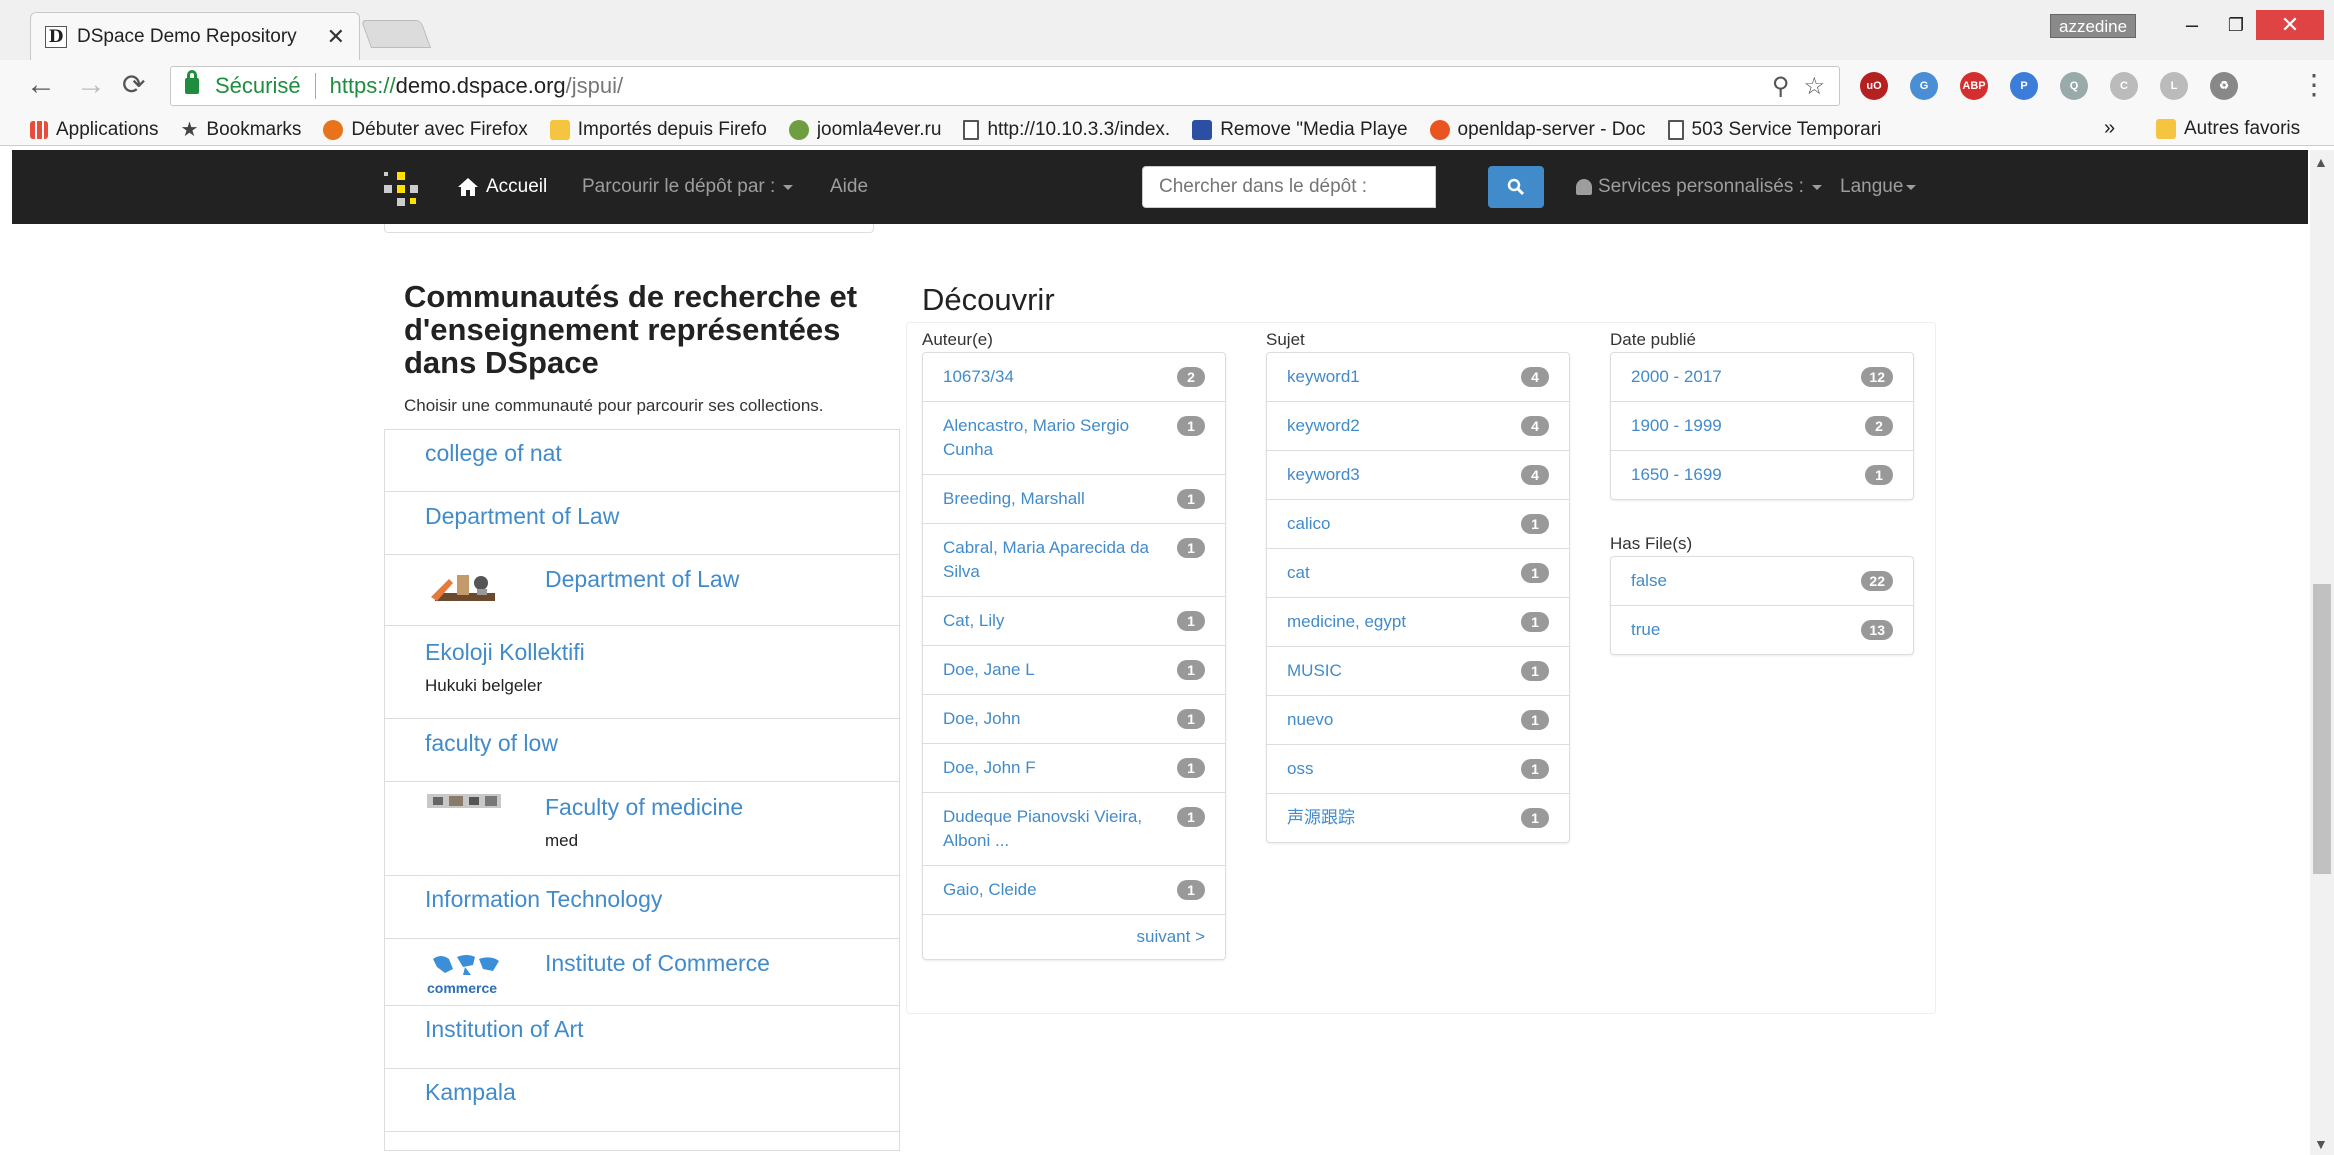  I want to click on nav-help: Aide, so click(849, 187).